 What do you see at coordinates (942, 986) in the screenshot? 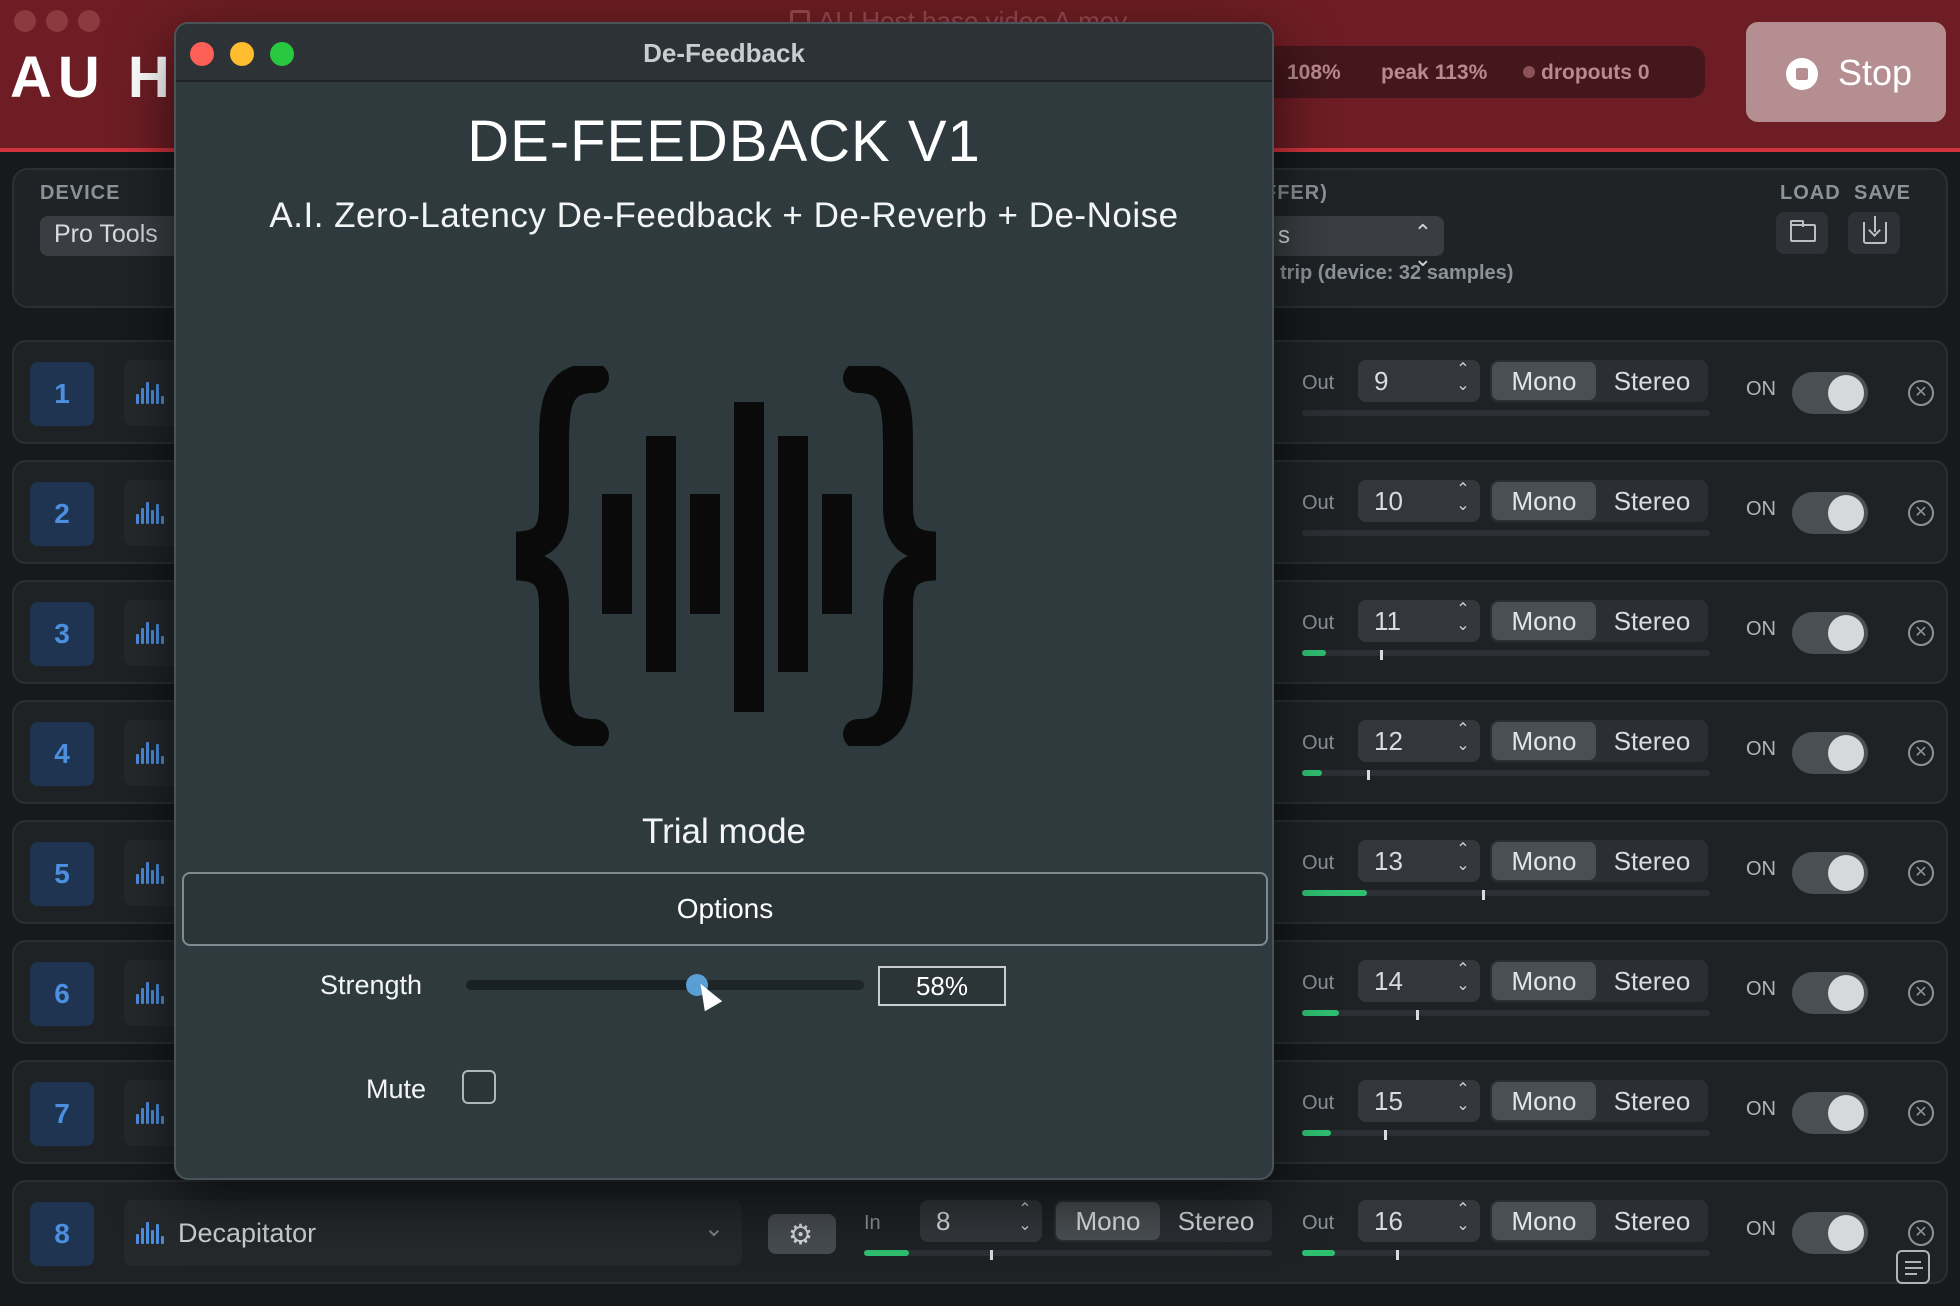
I see `strength-value-field: 58%` at bounding box center [942, 986].